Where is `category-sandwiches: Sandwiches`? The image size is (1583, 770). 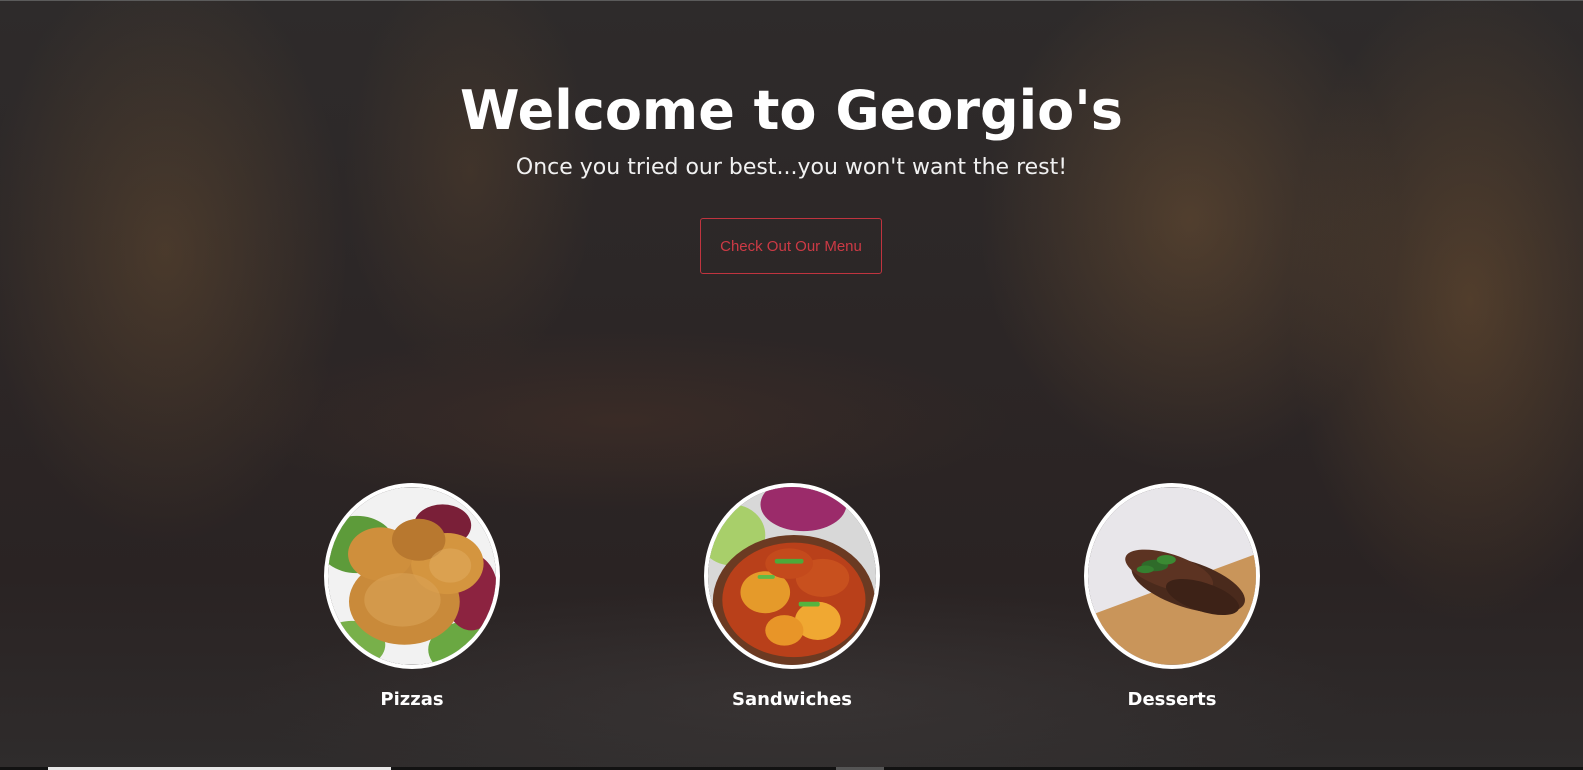
category-sandwiches: Sandwiches is located at coordinates (792, 596).